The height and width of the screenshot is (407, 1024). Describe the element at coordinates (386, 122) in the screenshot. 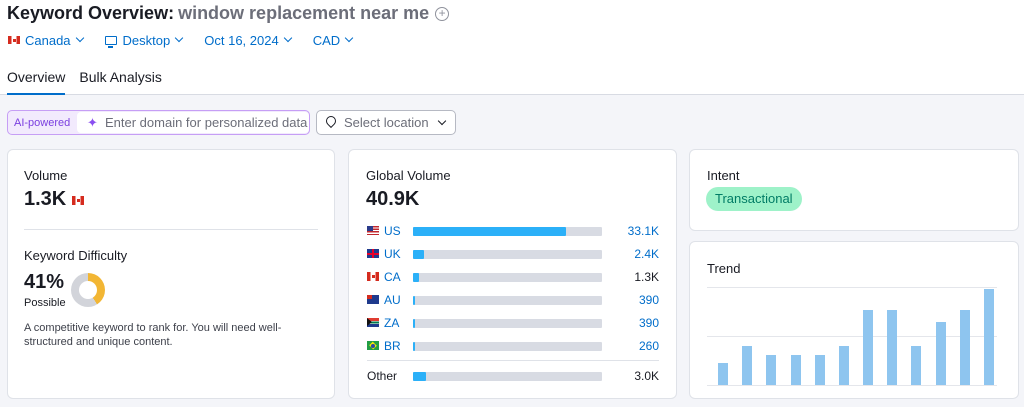

I see `location-dropdown: Select location` at that location.